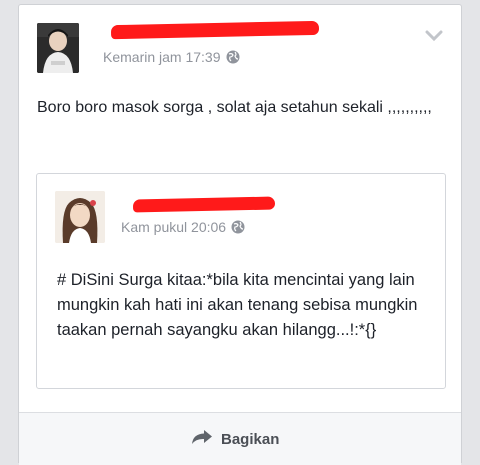  What do you see at coordinates (434, 38) in the screenshot?
I see `chevron-down-icon` at bounding box center [434, 38].